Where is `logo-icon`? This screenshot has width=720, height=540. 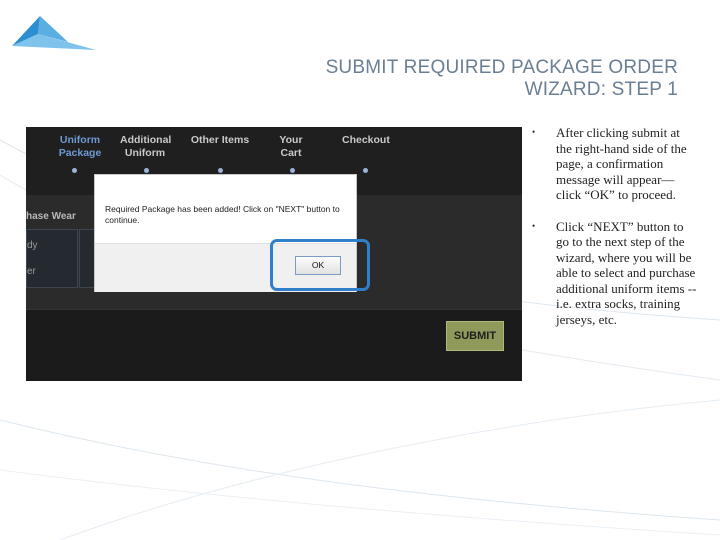 logo-icon is located at coordinates (54, 33).